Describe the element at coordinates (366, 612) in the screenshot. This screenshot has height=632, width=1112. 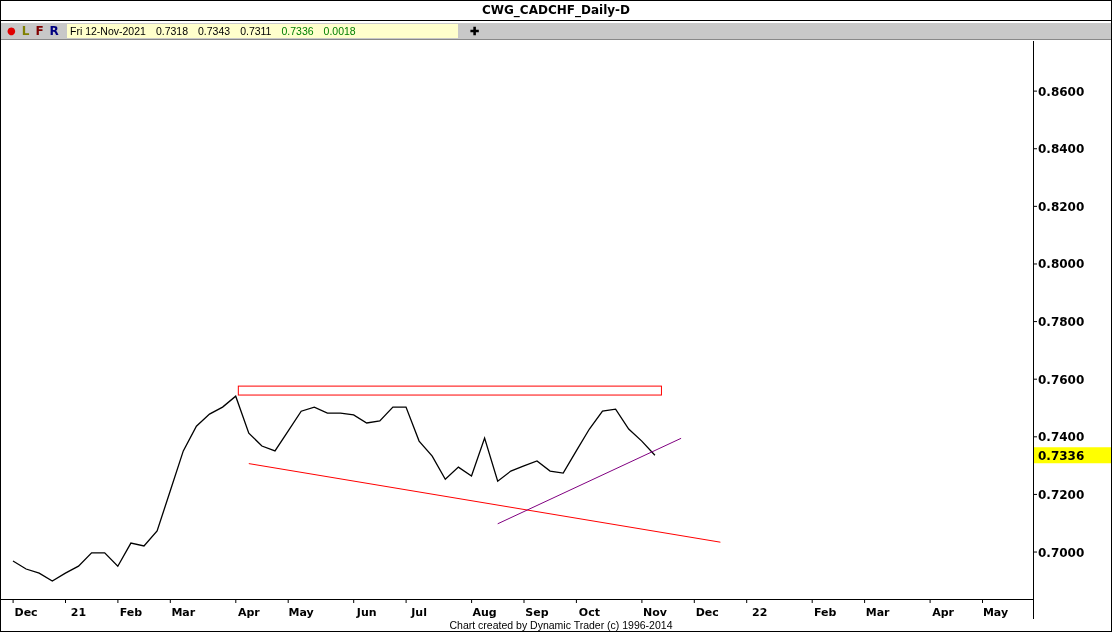
I see `month-label: Jun` at that location.